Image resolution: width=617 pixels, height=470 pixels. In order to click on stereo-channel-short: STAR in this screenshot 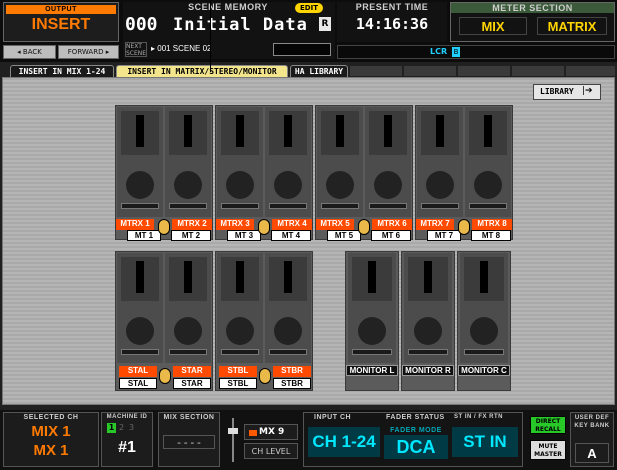, I will do `click(192, 383)`.